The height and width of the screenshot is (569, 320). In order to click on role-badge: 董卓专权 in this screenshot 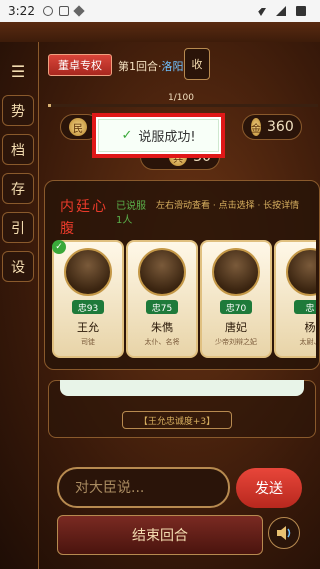, I will do `click(80, 65)`.